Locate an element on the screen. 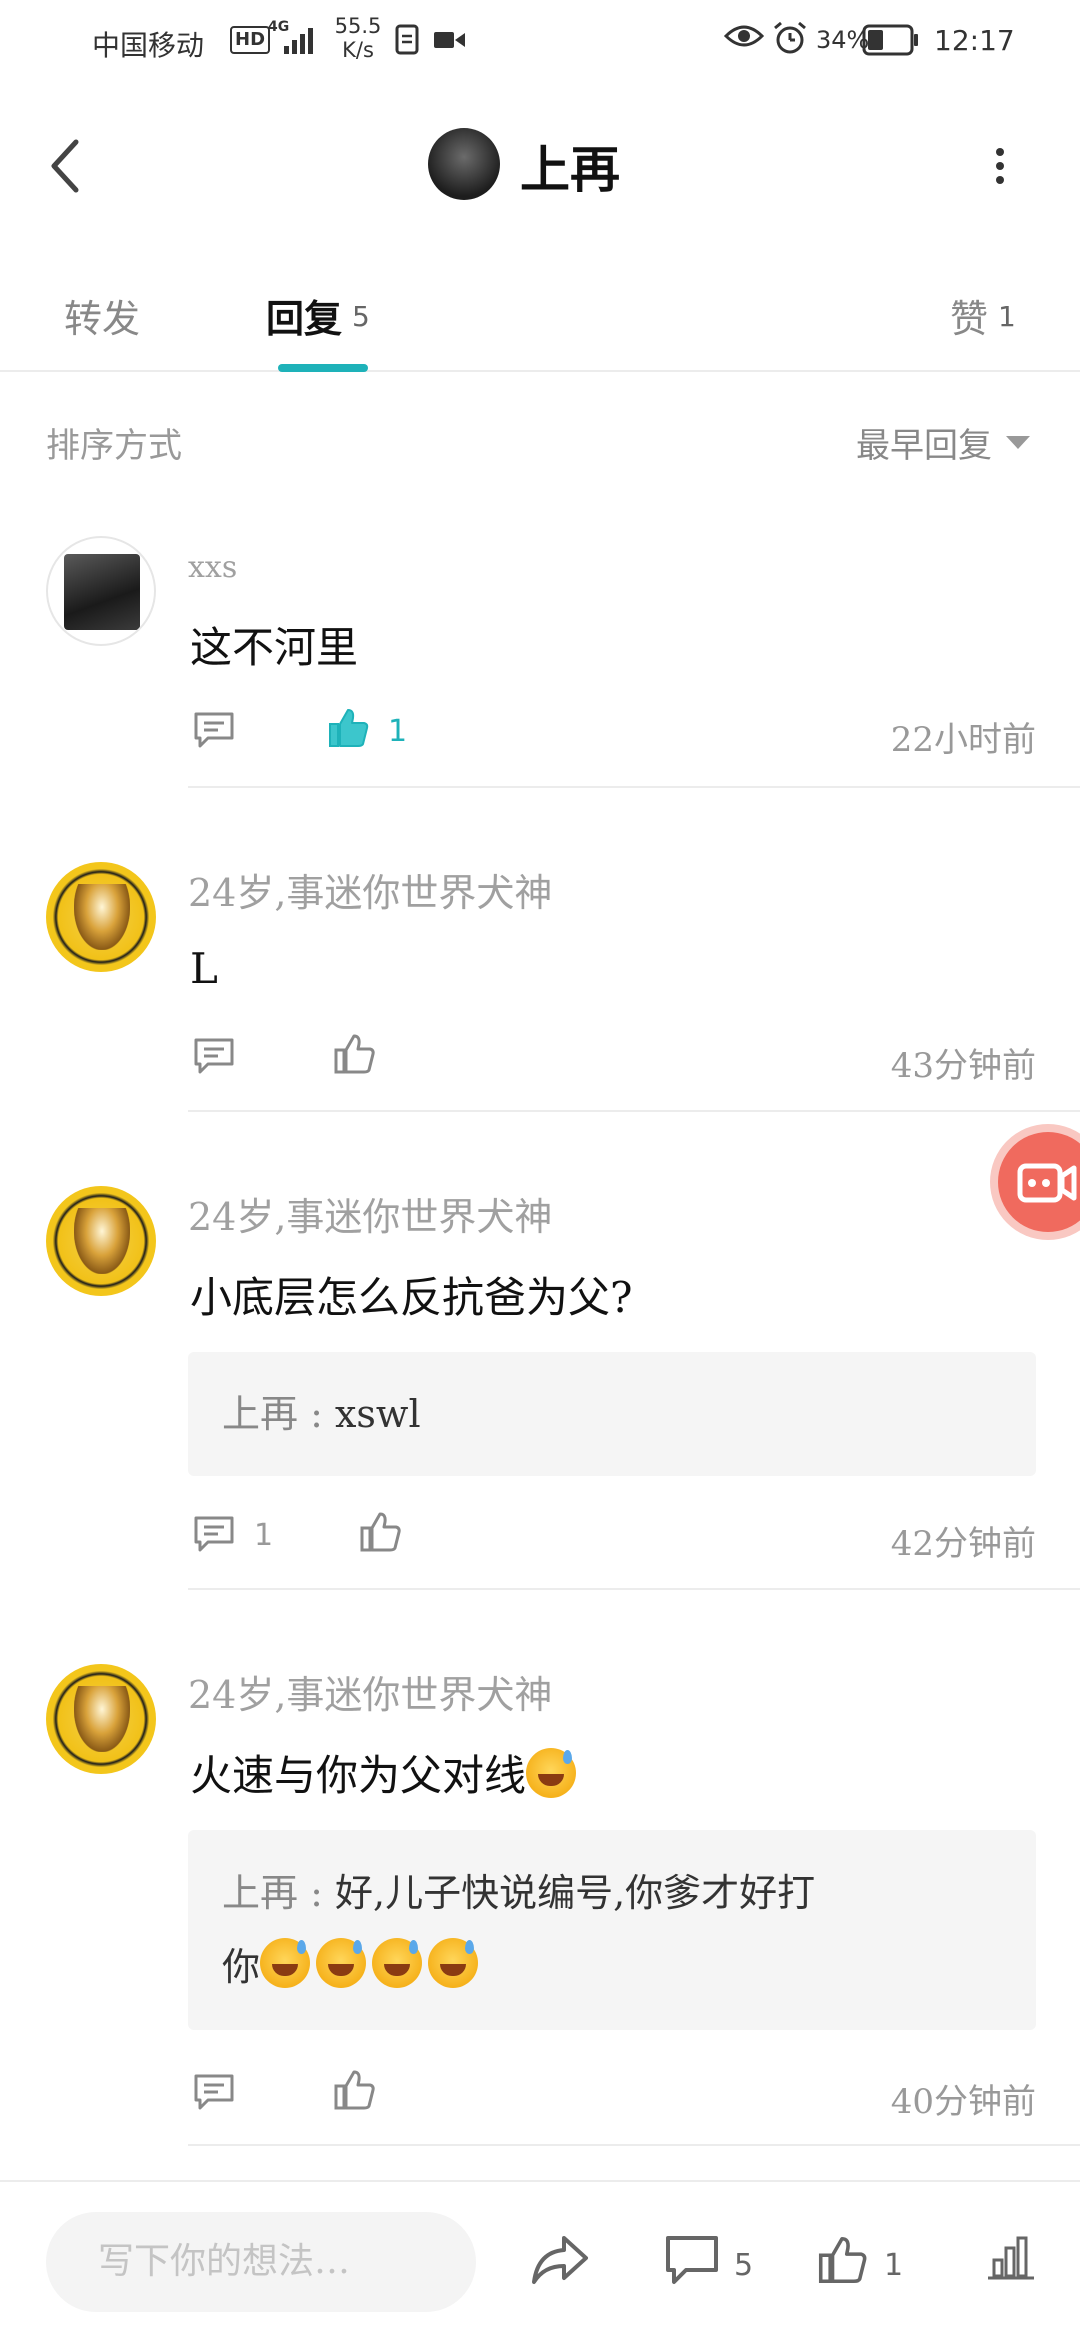 This screenshot has width=1080, height=2340. comment-text: L is located at coordinates (204, 968).